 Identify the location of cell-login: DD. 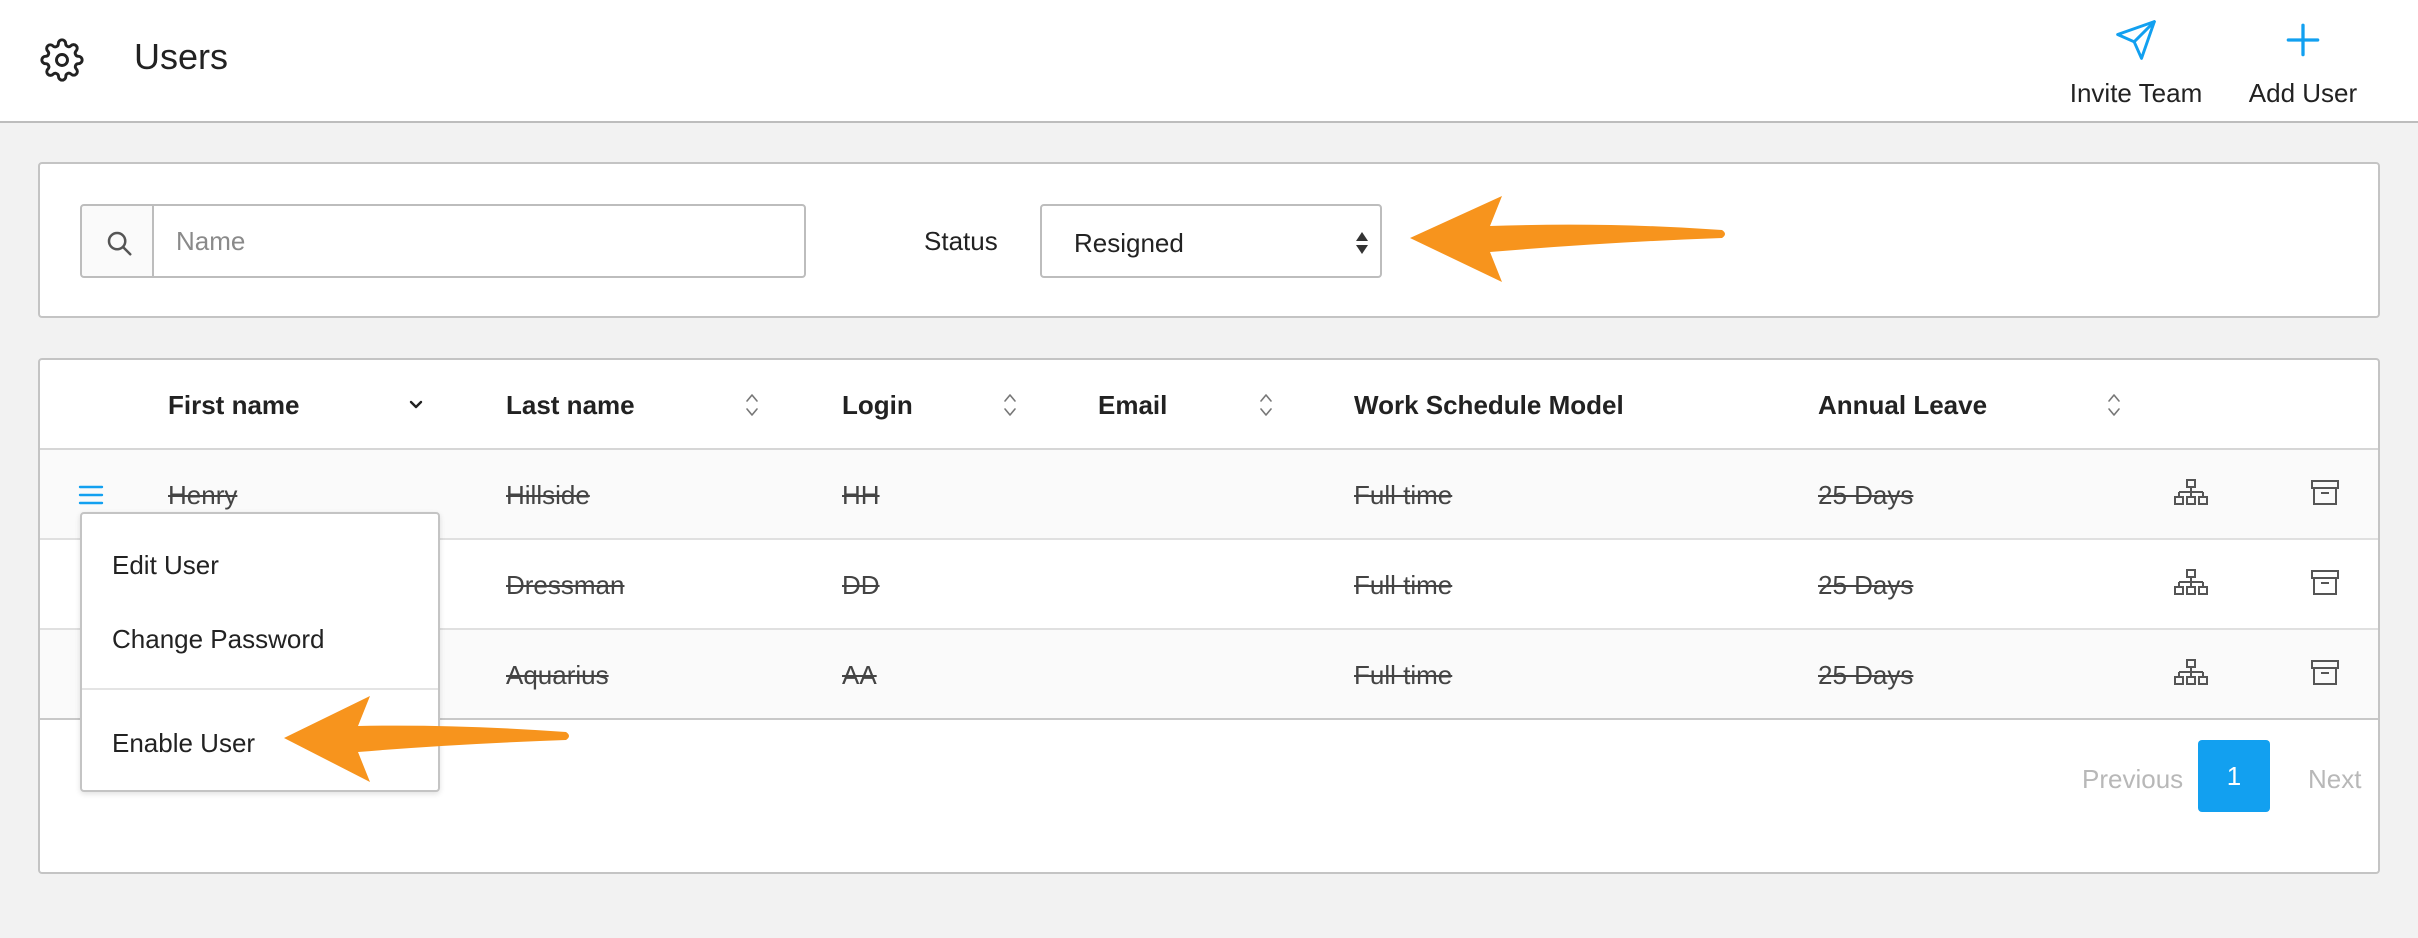
(861, 585).